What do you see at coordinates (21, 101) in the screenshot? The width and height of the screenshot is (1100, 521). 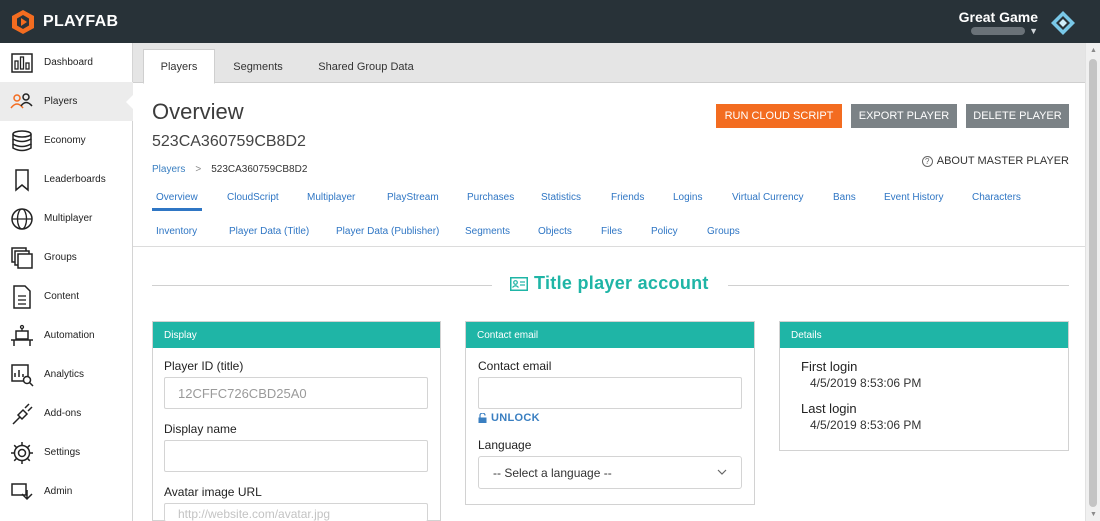 I see `players-icon` at bounding box center [21, 101].